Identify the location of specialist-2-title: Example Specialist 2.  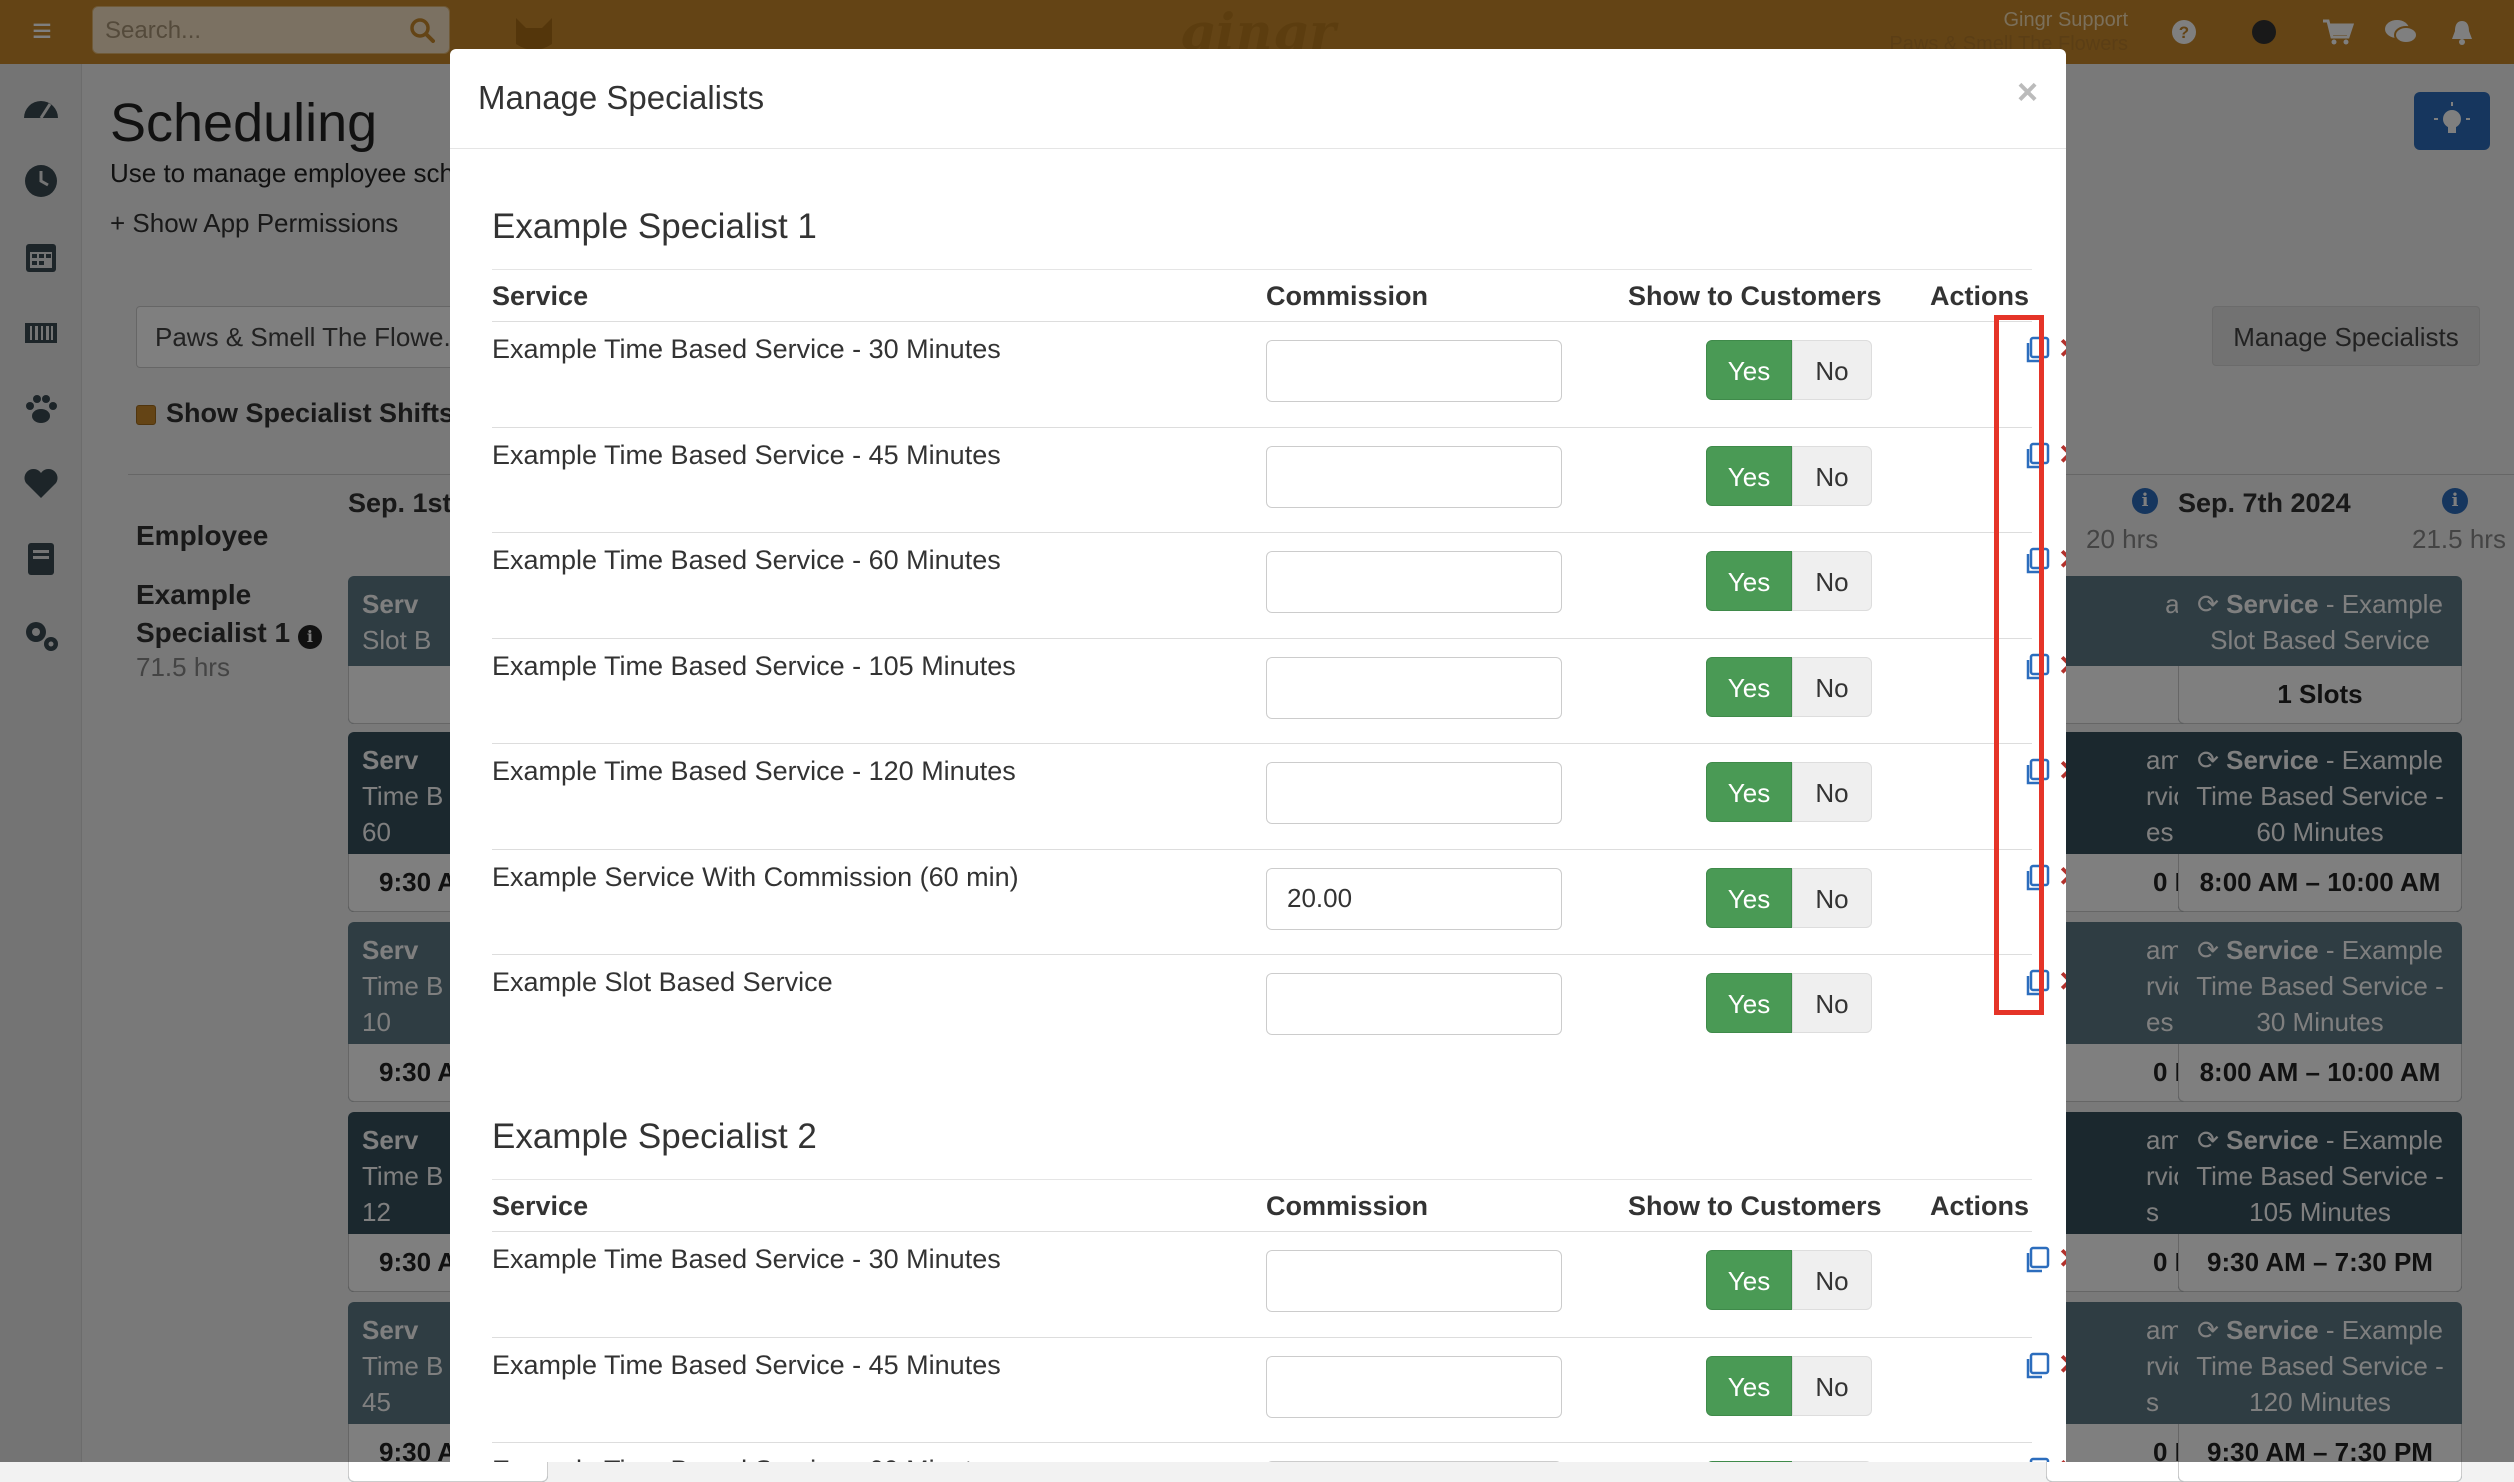
(654, 1136).